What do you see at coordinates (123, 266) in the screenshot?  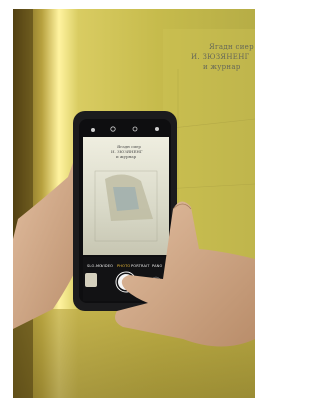 I see `mode-photo: PHOTO` at bounding box center [123, 266].